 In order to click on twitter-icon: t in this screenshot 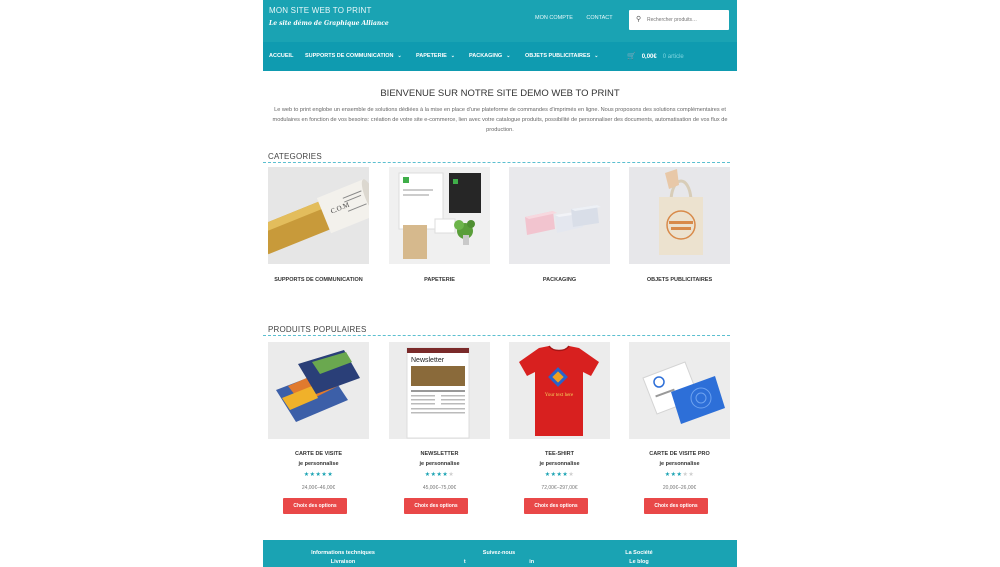, I will do `click(465, 562)`.